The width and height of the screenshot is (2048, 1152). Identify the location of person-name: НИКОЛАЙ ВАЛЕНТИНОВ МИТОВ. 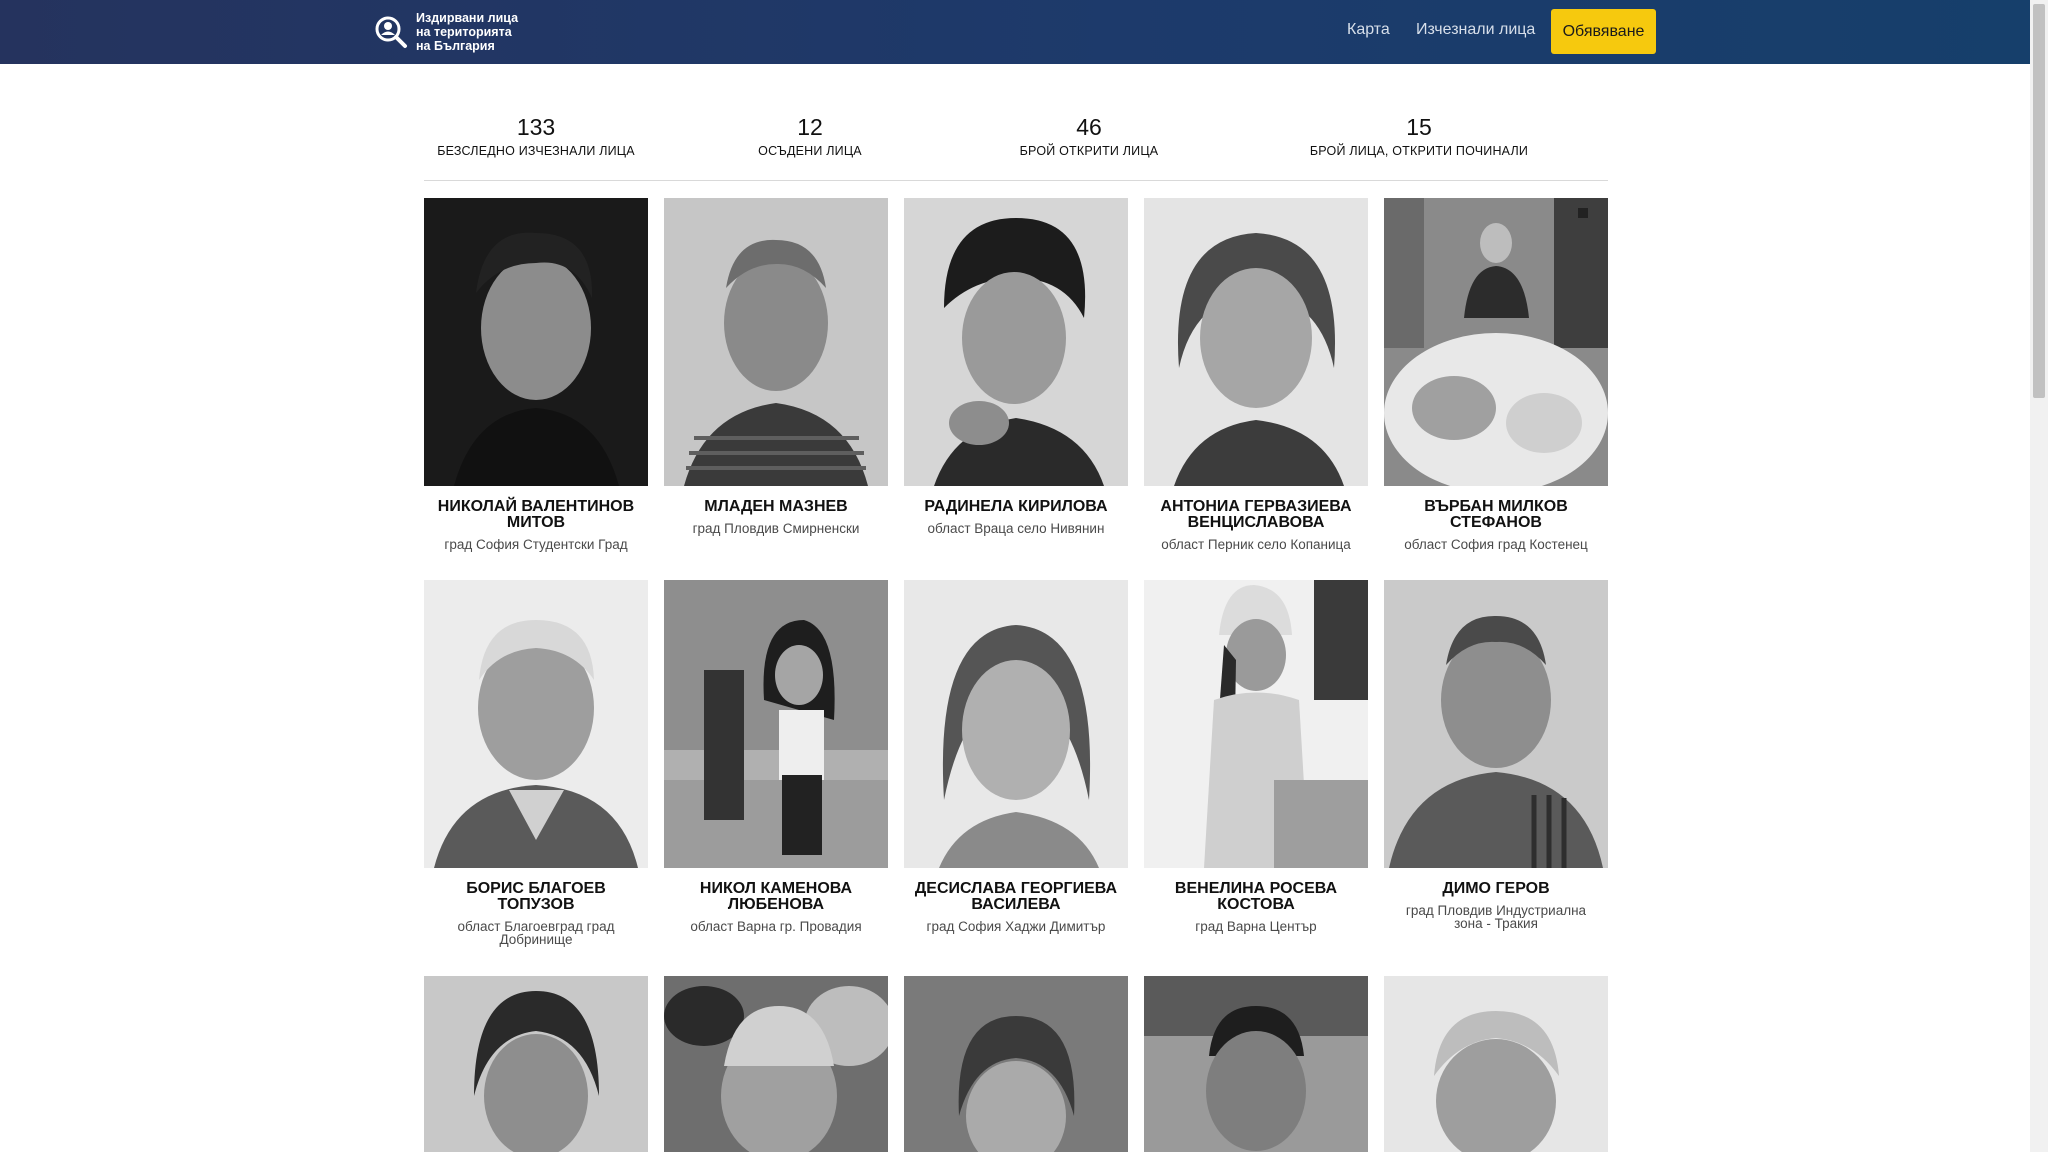
(536, 515).